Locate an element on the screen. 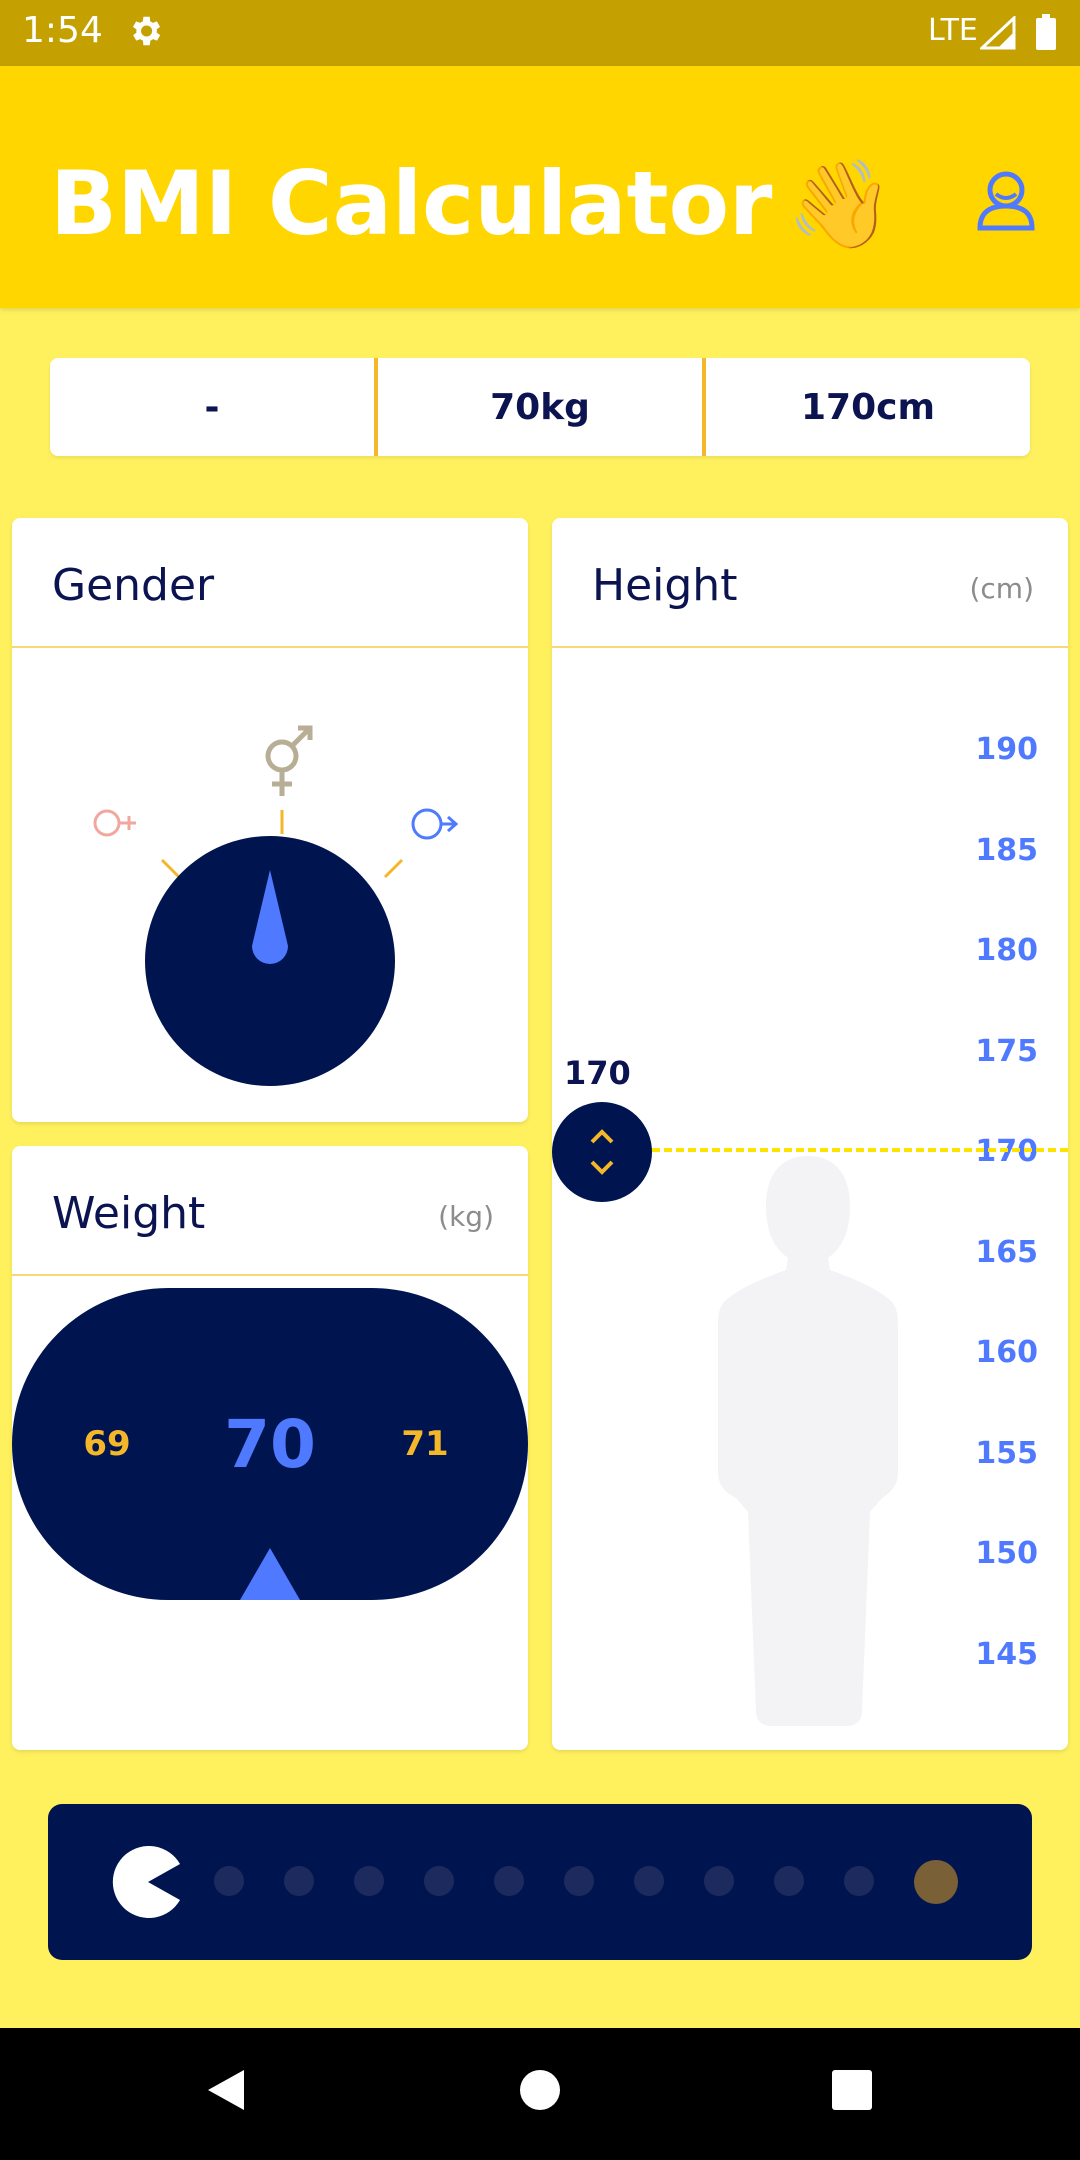 This screenshot has height=2160, width=1080. gender-card-title: Gender is located at coordinates (133, 585).